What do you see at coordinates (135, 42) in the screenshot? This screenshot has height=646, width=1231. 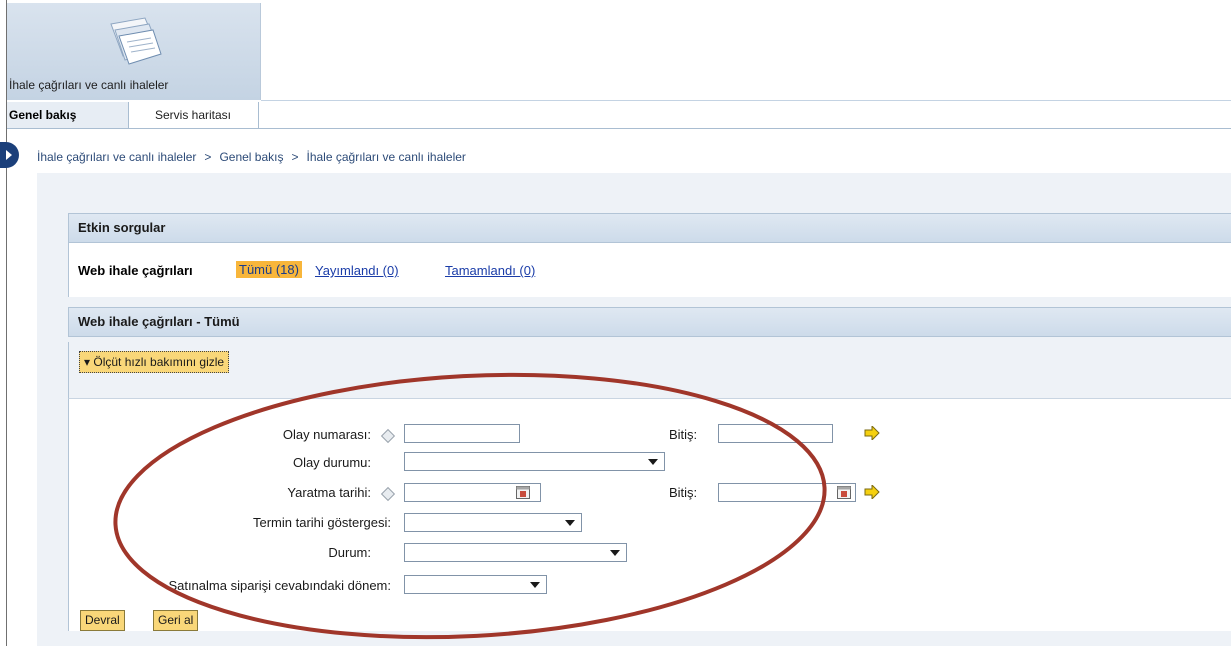 I see `document-stack-icon` at bounding box center [135, 42].